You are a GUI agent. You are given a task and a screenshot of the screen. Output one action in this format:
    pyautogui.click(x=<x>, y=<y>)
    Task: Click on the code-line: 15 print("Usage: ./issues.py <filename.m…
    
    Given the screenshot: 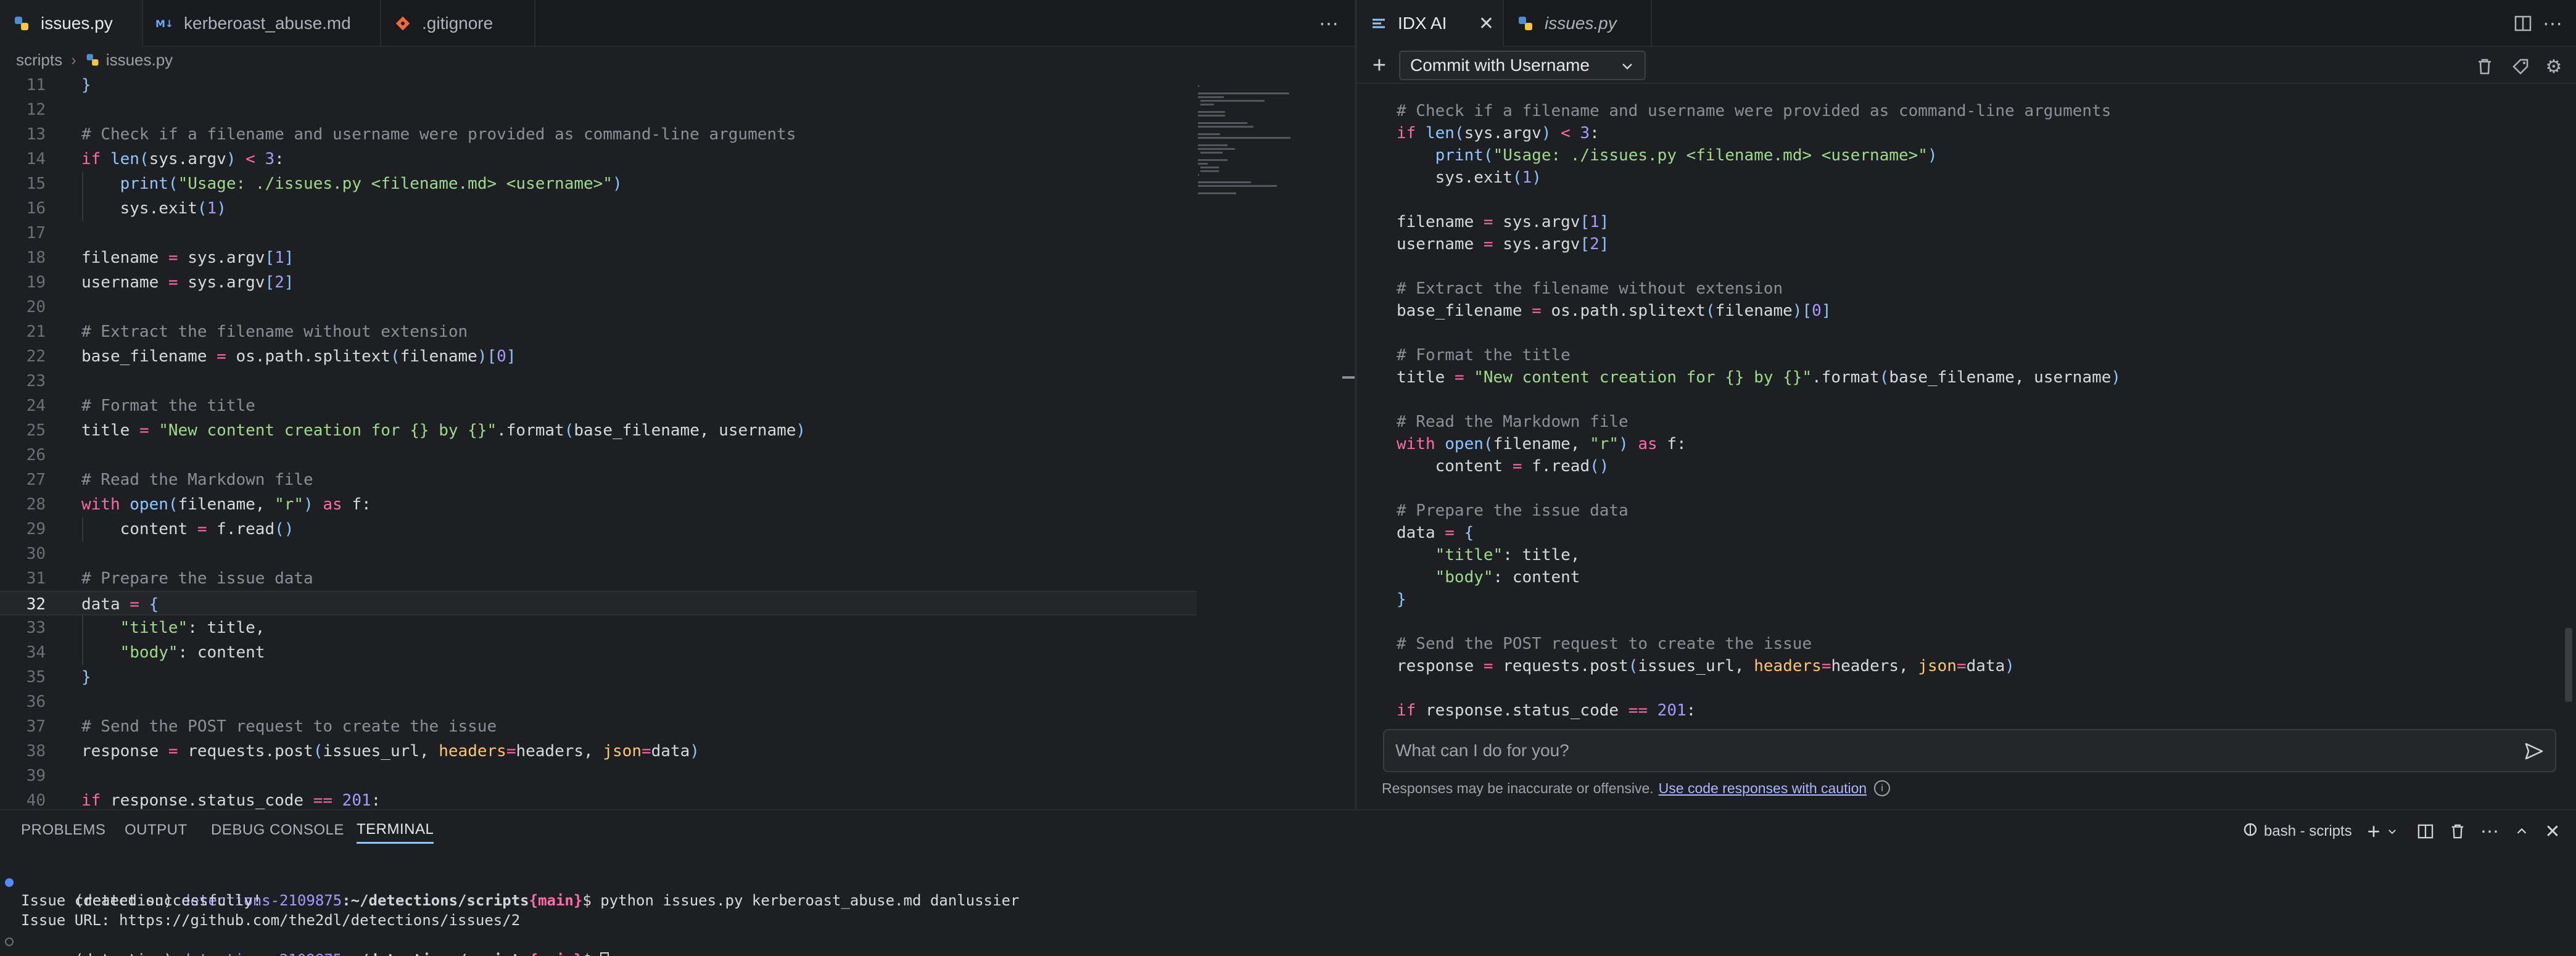 What is the action you would take?
    pyautogui.click(x=598, y=184)
    